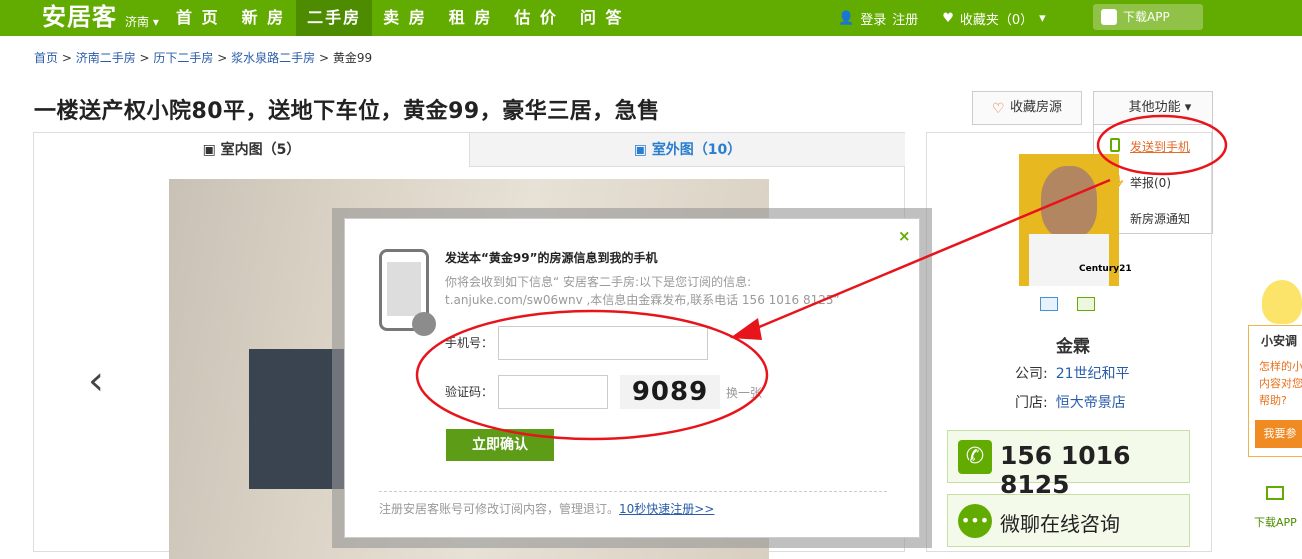  What do you see at coordinates (536, 18) in the screenshot?
I see `nav-valuation: 估 价` at bounding box center [536, 18].